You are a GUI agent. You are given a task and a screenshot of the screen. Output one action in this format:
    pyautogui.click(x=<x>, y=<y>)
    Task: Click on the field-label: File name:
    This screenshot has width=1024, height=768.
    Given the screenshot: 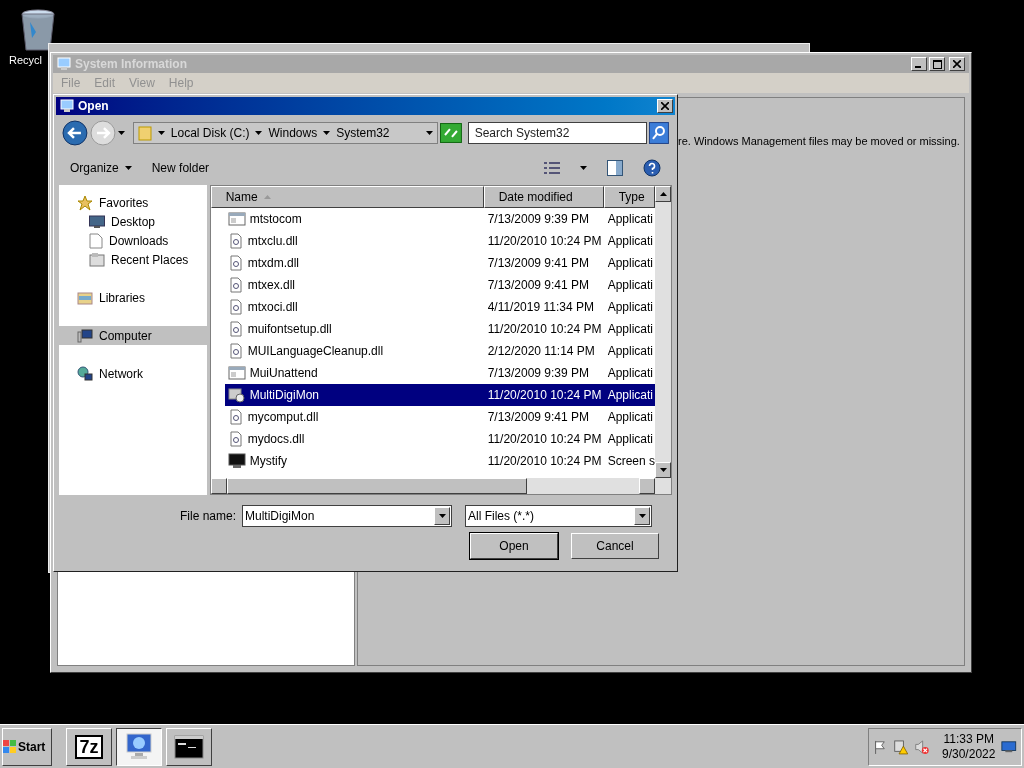 What is the action you would take?
    pyautogui.click(x=207, y=516)
    